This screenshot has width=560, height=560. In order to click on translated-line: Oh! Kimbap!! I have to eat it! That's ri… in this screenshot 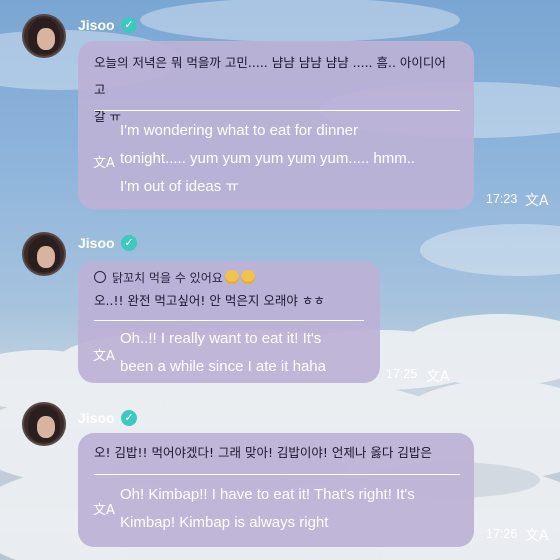, I will do `click(267, 494)`.